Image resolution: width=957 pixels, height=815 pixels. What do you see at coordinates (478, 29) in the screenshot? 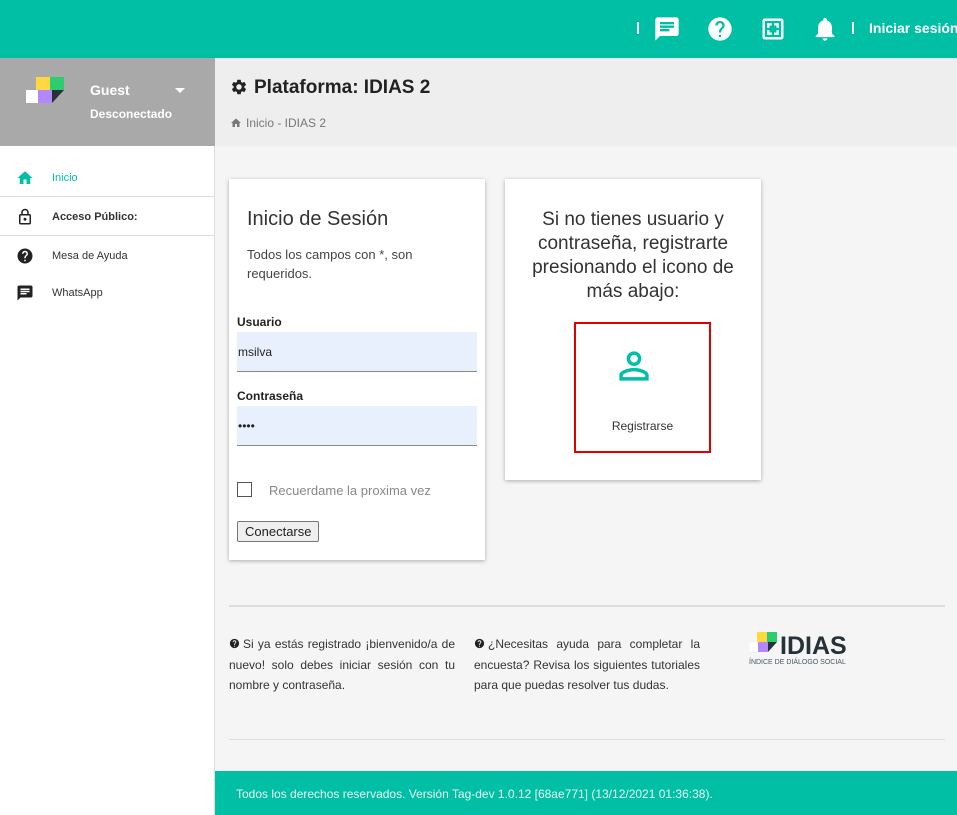
I see `top-bar: Iniciar sesión` at bounding box center [478, 29].